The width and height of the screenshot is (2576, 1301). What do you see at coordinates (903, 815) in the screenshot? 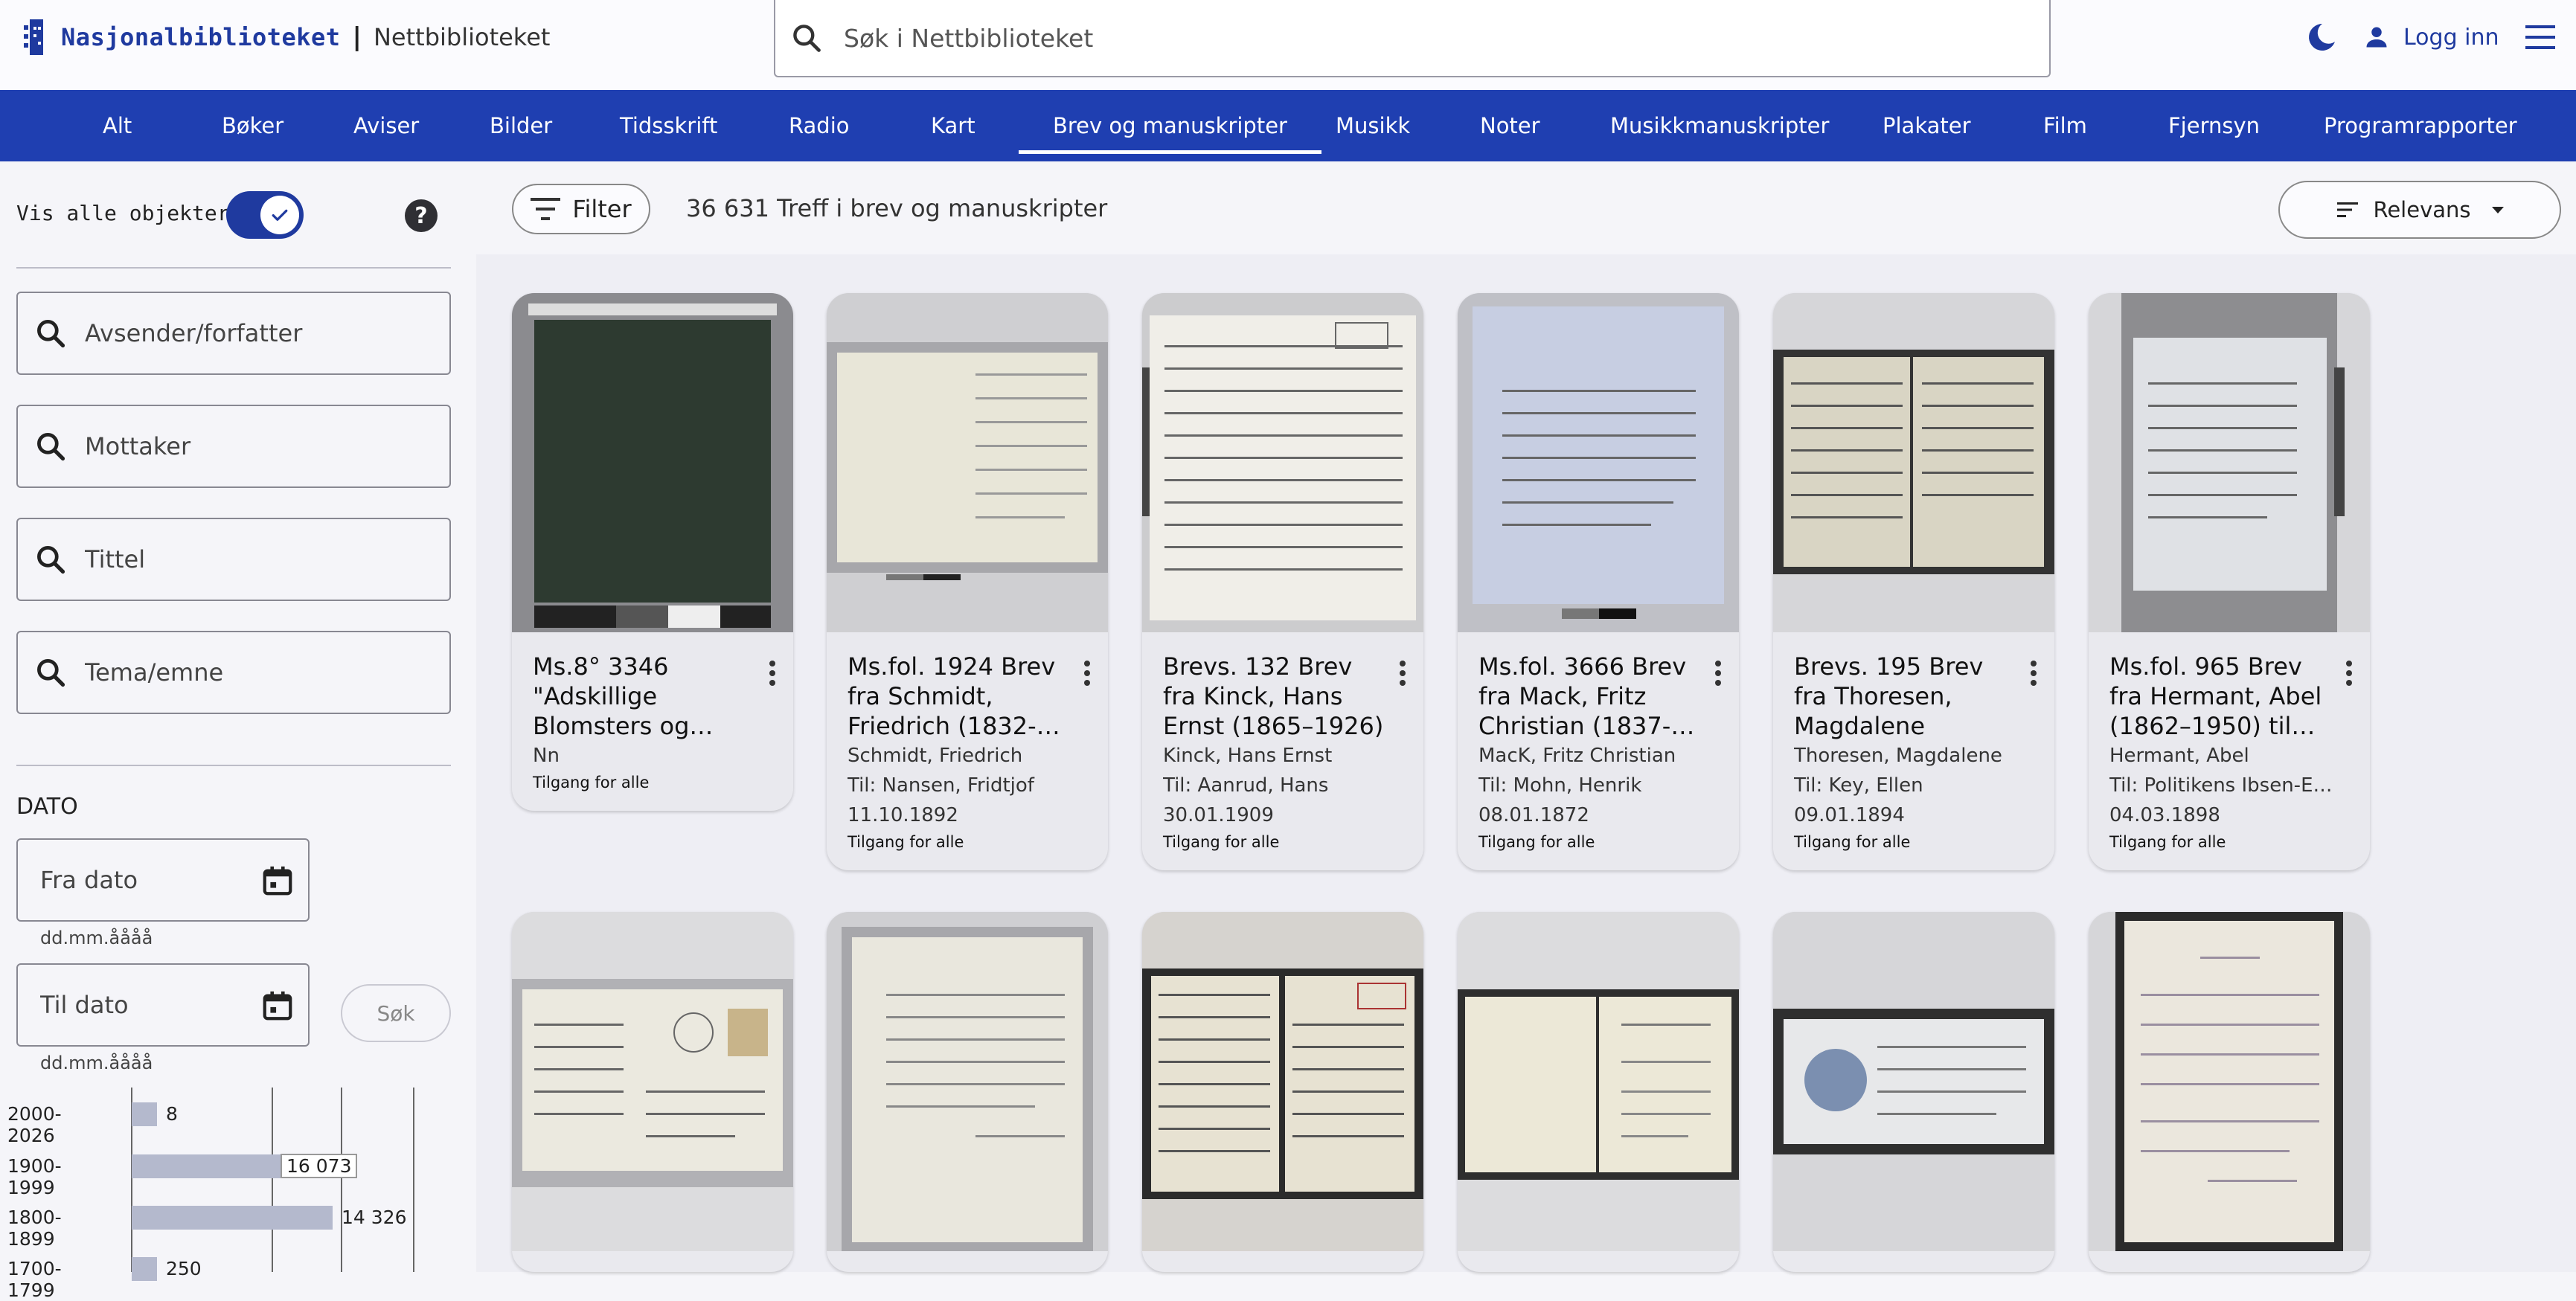
I see `card-date: 11.10.1892` at bounding box center [903, 815].